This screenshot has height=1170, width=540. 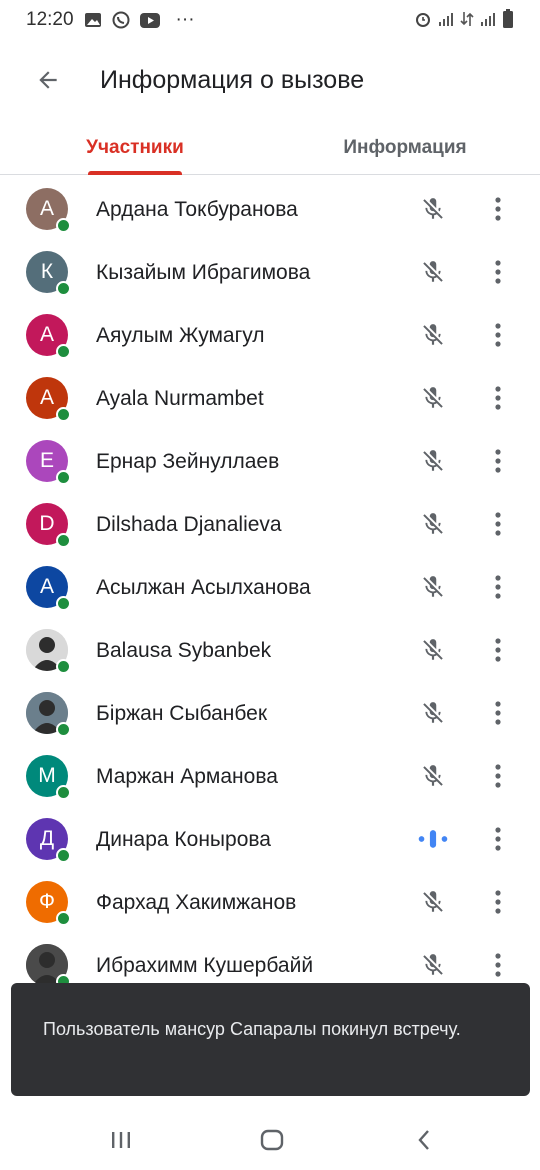 I want to click on whatsapp-icon, so click(x=121, y=20).